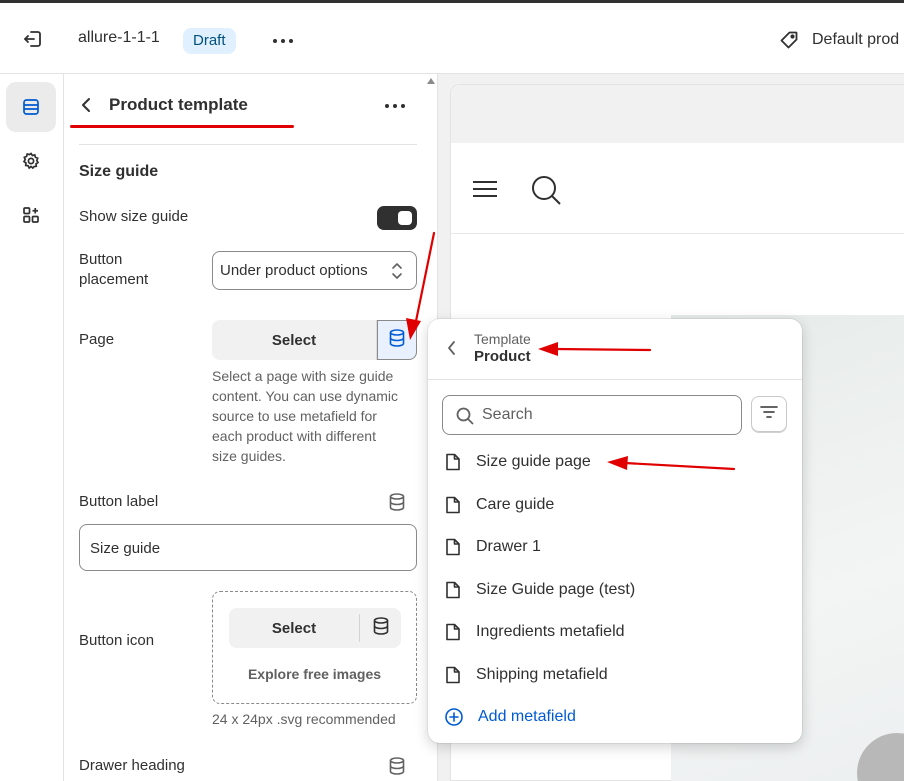 The width and height of the screenshot is (904, 781). I want to click on annotation-arrows, so click(571, 351).